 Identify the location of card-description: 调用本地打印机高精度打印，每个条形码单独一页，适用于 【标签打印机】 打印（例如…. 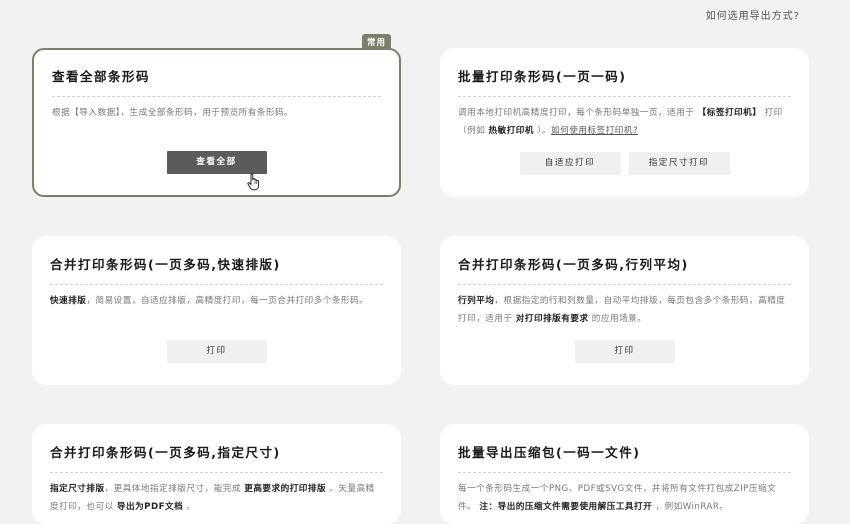
(620, 122).